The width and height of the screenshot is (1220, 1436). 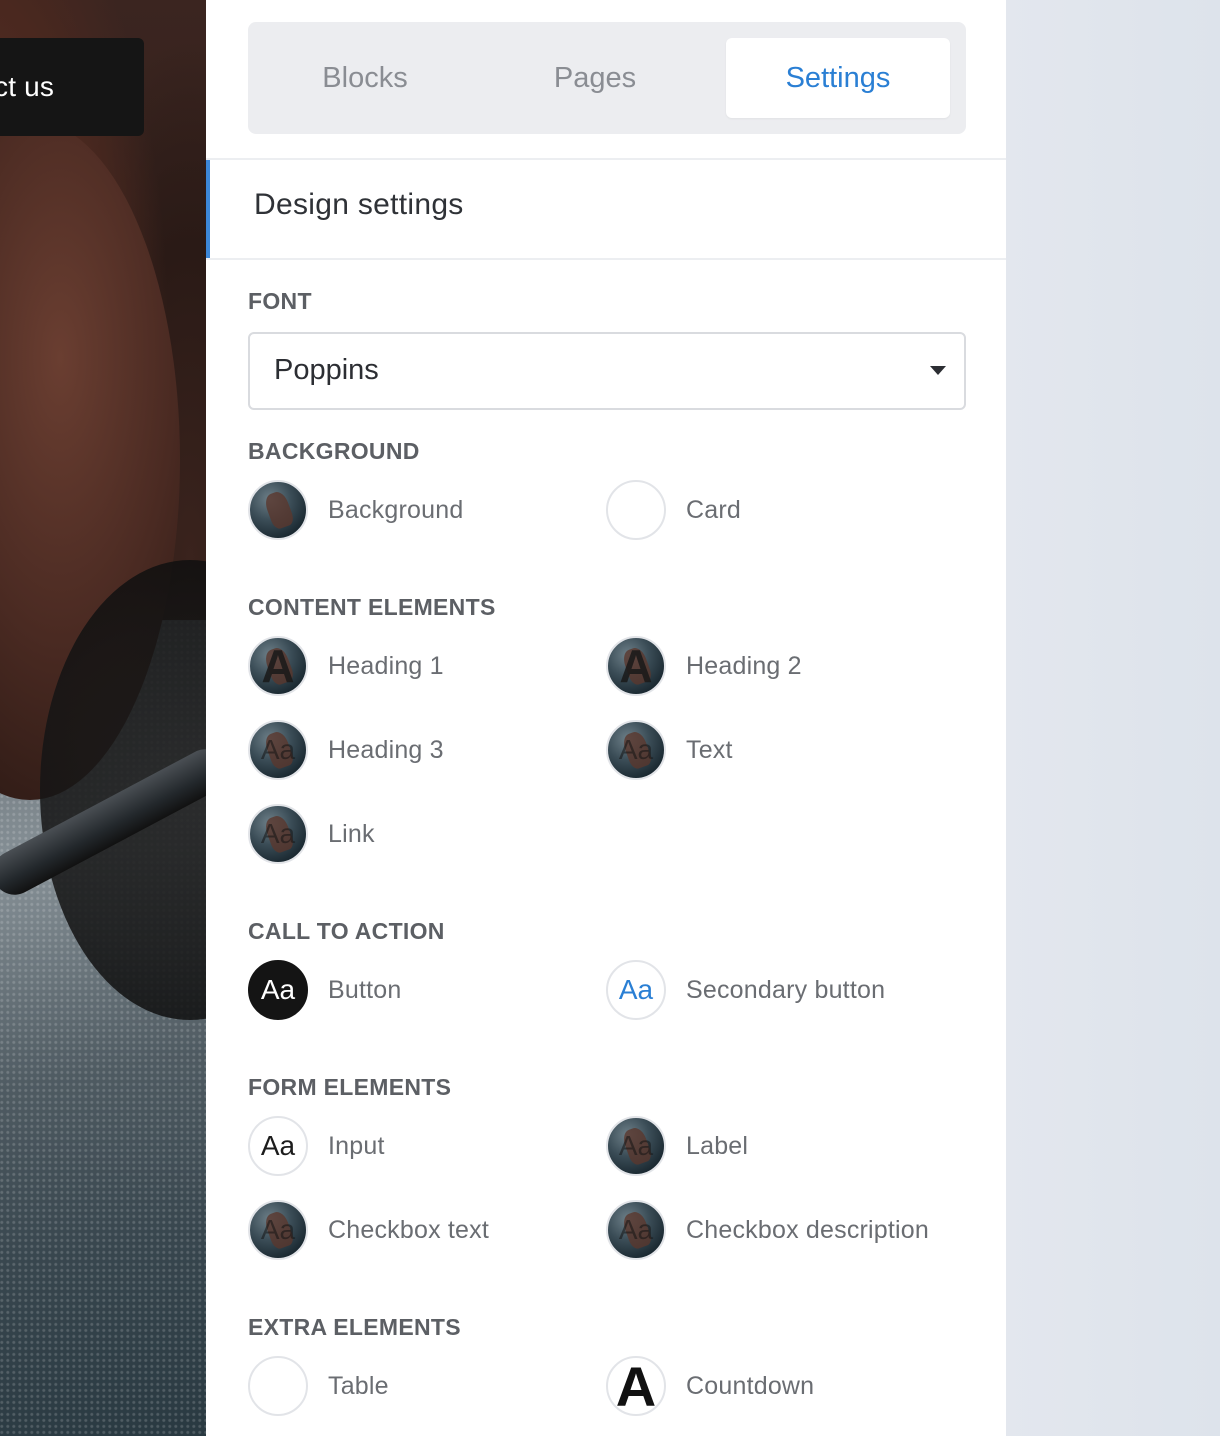 I want to click on button-swatch-icon: Aa, so click(x=278, y=990).